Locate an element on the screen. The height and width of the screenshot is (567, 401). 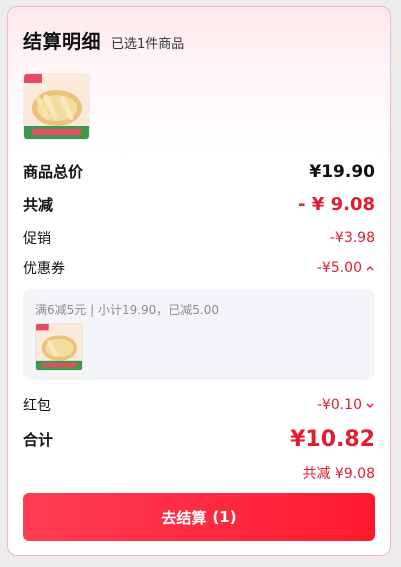
coupon-detail-box: 满6减5元 | 小计19.90，已减5.00 is located at coordinates (199, 334).